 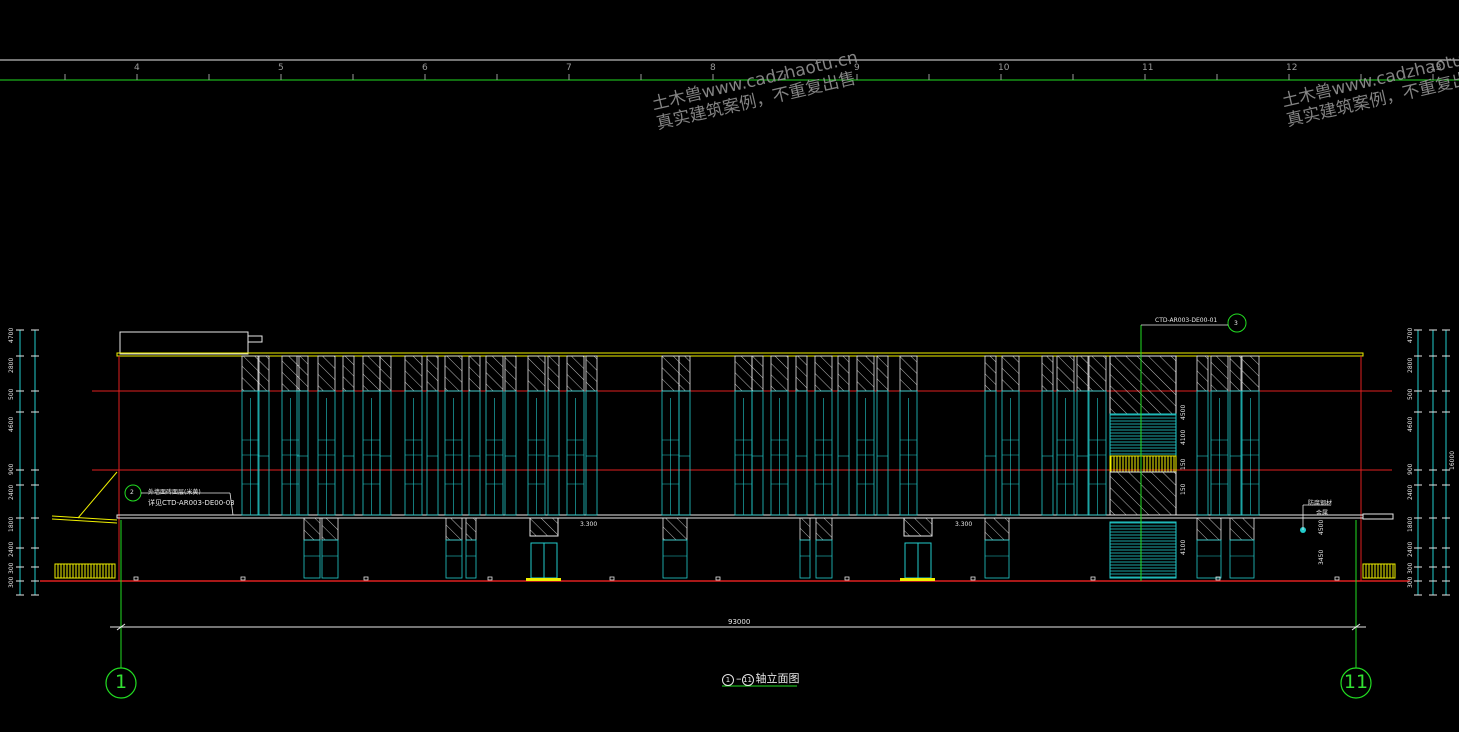 I want to click on note-right-line2: 金属, so click(x=1322, y=513).